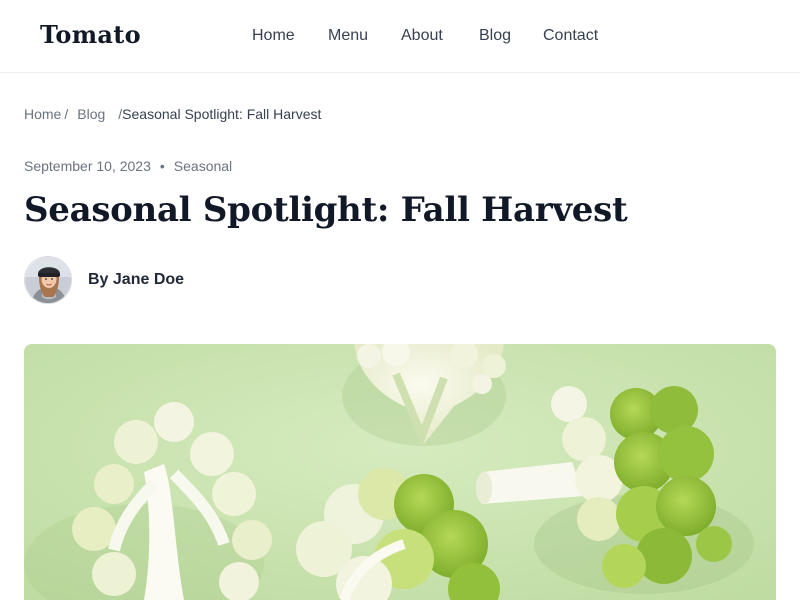 The width and height of the screenshot is (800, 600). Describe the element at coordinates (222, 114) in the screenshot. I see `breadcrumb-current: Seasonal Spotlight: Fall Harvest` at that location.